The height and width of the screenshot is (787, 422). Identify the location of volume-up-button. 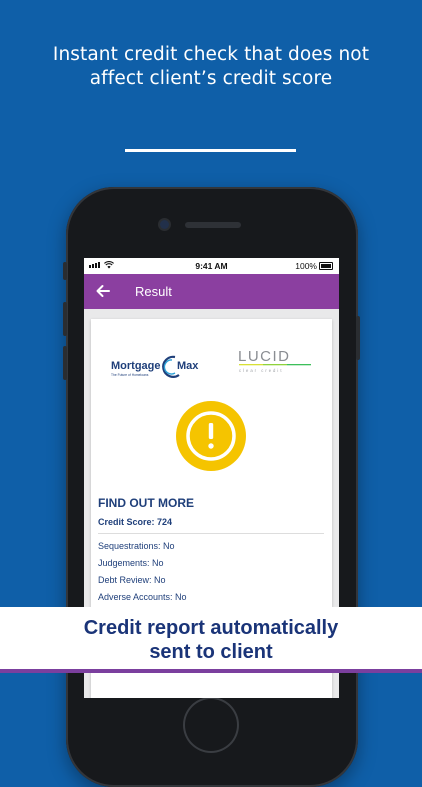
(65, 319).